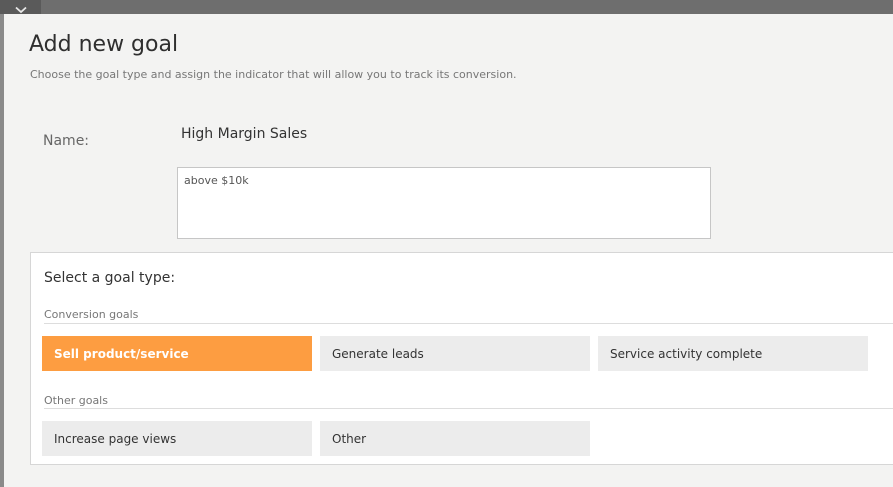 The height and width of the screenshot is (487, 893). What do you see at coordinates (177, 438) in the screenshot?
I see `goal-option-page-views: Increase page views` at bounding box center [177, 438].